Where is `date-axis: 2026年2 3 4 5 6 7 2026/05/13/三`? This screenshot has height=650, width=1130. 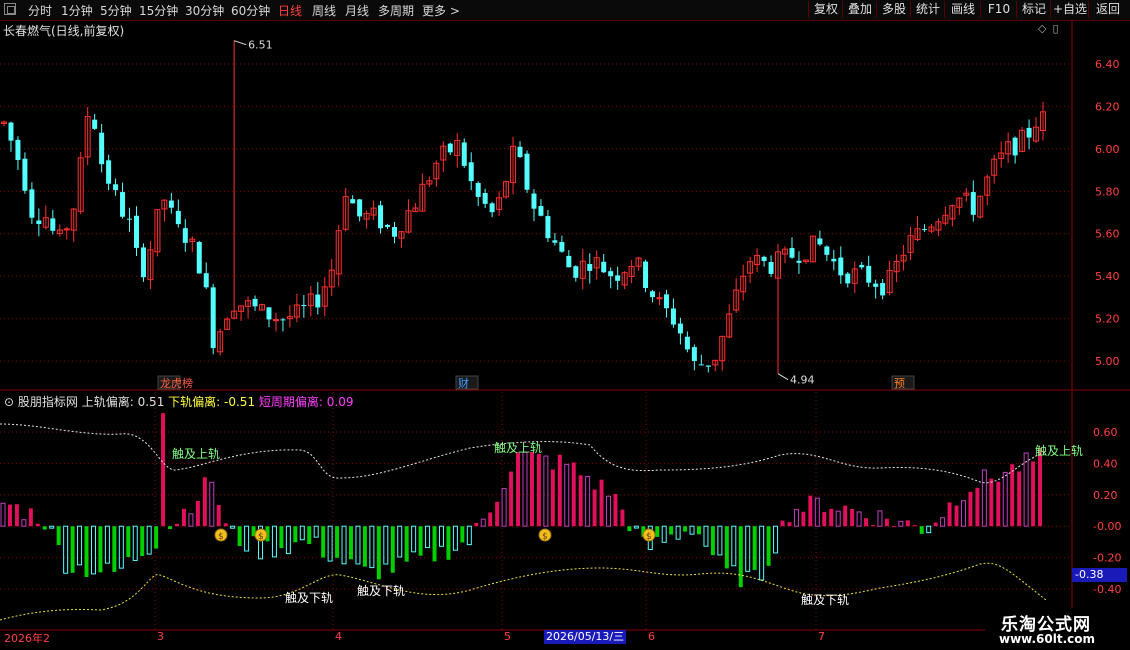
date-axis: 2026年2 3 4 5 6 7 2026/05/13/三 is located at coordinates (536, 638).